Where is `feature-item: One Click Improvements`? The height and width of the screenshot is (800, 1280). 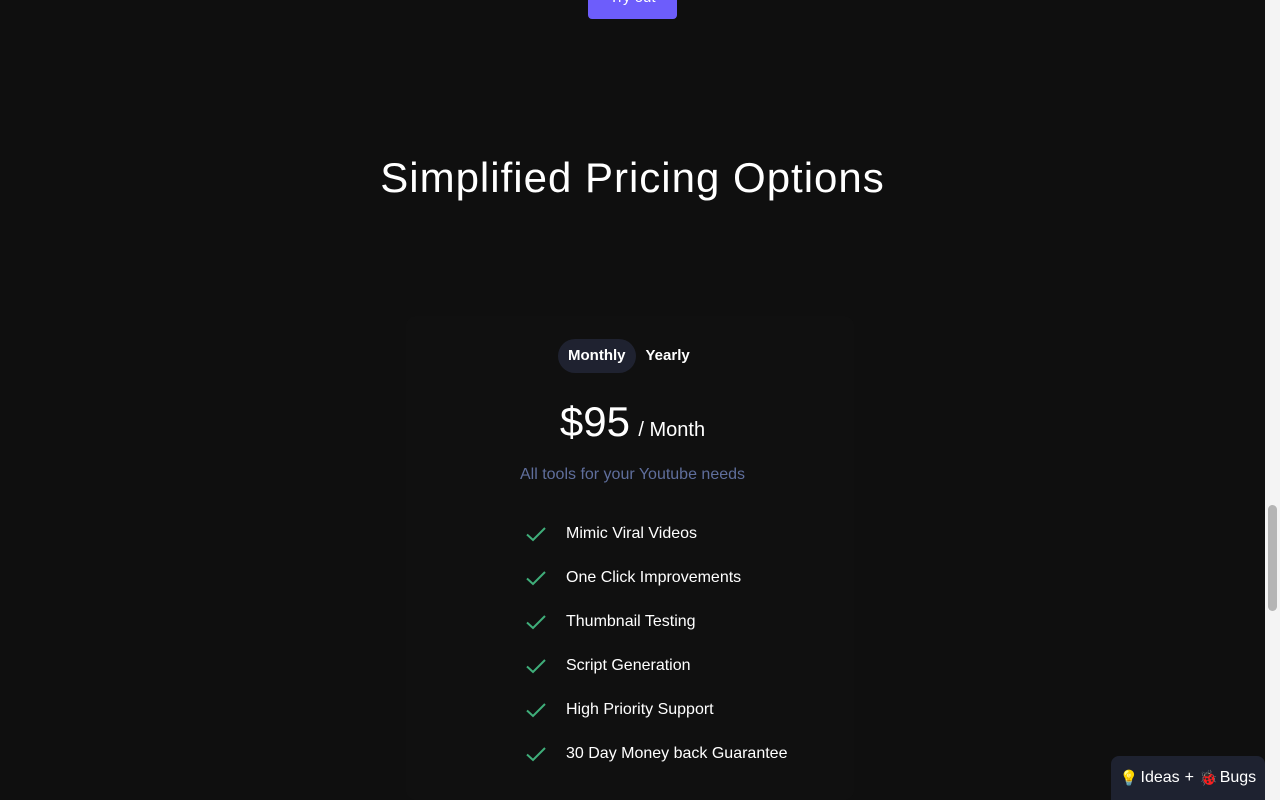
feature-item: One Click Improvements is located at coordinates (655, 578).